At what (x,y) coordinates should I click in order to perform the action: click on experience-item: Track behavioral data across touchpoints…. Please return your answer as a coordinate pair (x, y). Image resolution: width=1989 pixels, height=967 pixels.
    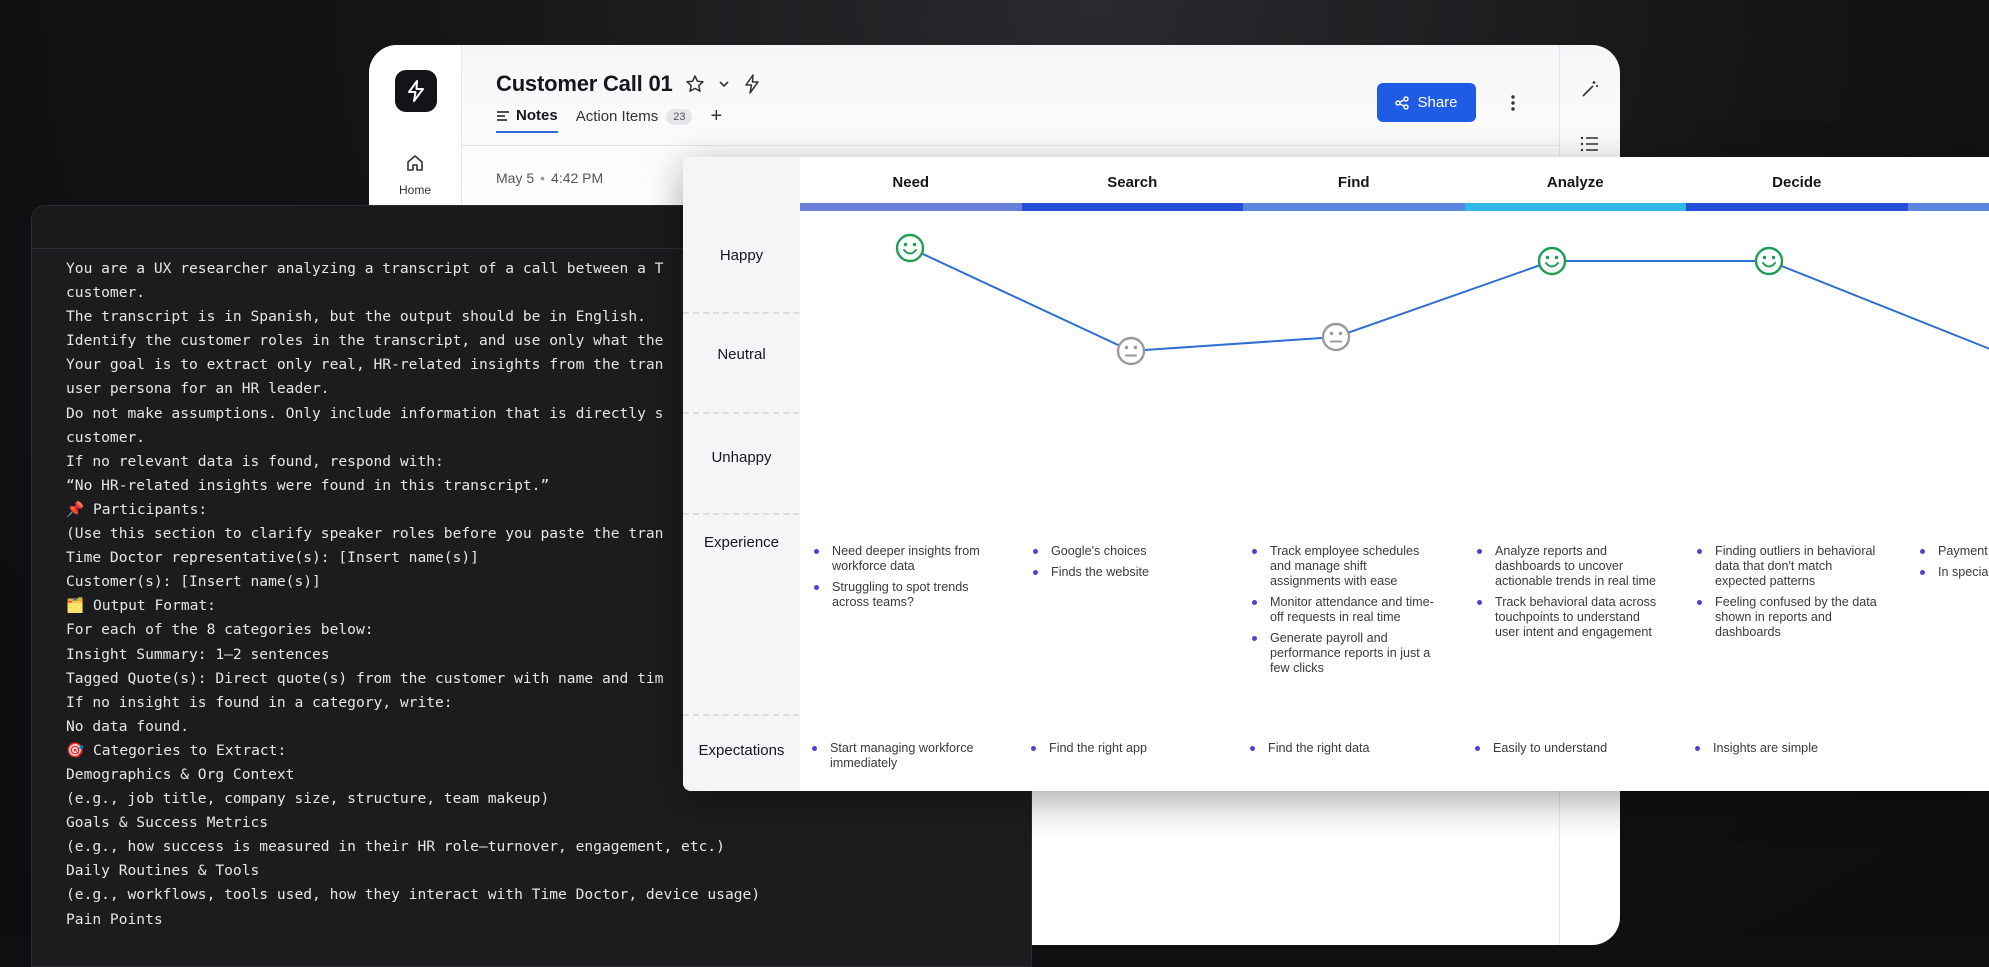
    Looking at the image, I should click on (1567, 617).